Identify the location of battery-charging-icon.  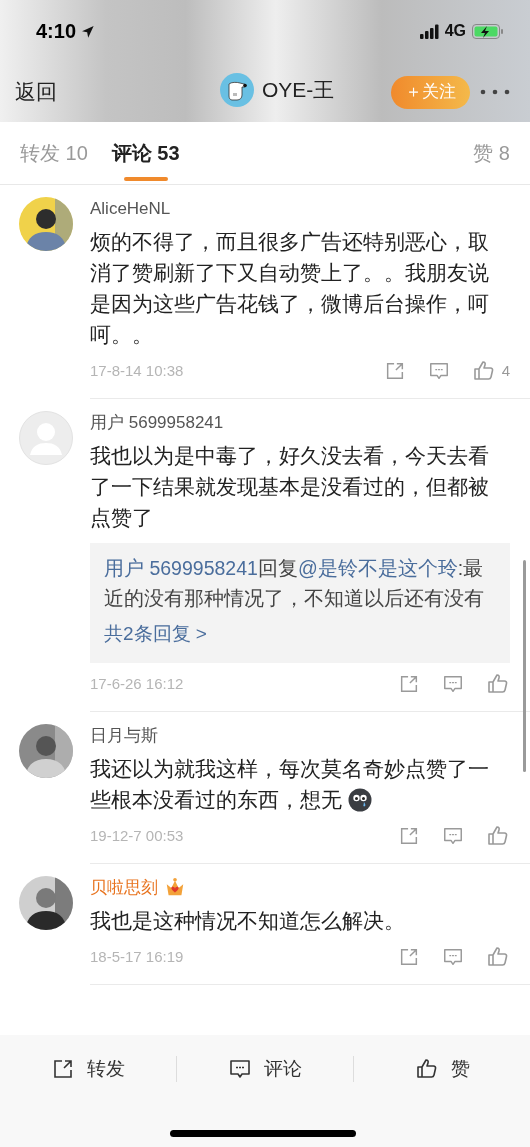
(488, 31).